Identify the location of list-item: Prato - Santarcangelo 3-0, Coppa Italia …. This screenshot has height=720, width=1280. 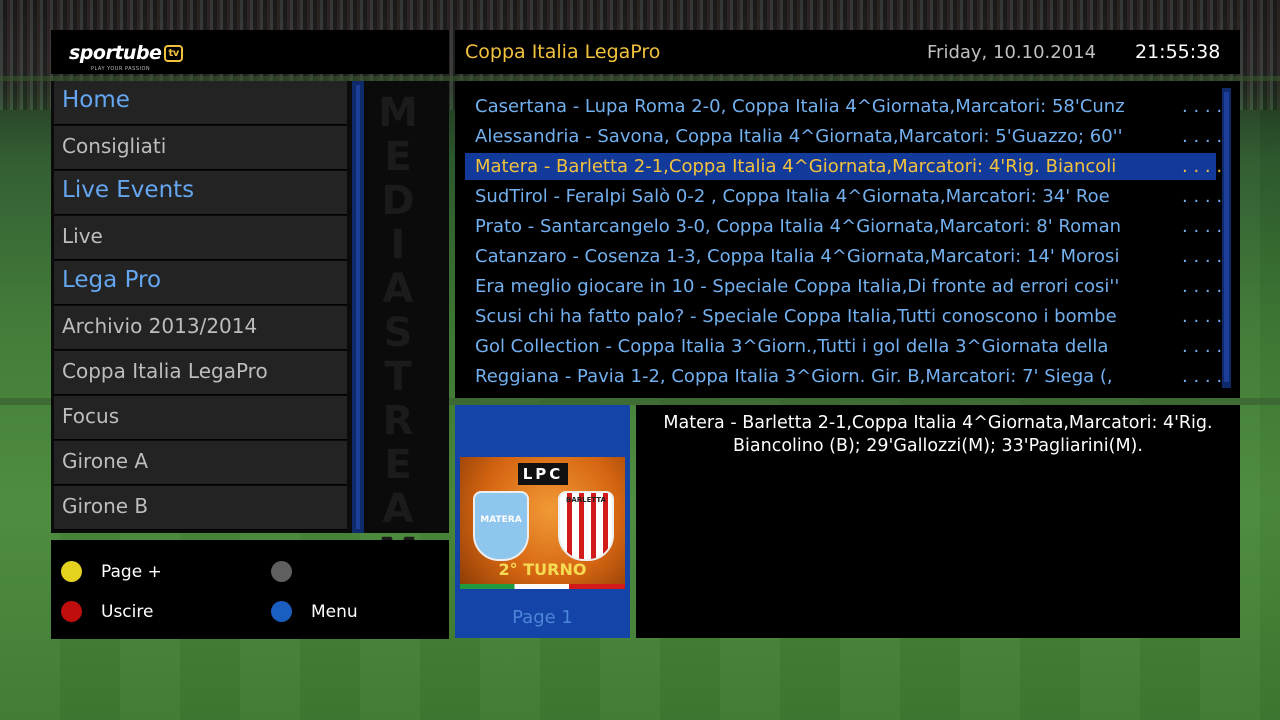
(843, 226).